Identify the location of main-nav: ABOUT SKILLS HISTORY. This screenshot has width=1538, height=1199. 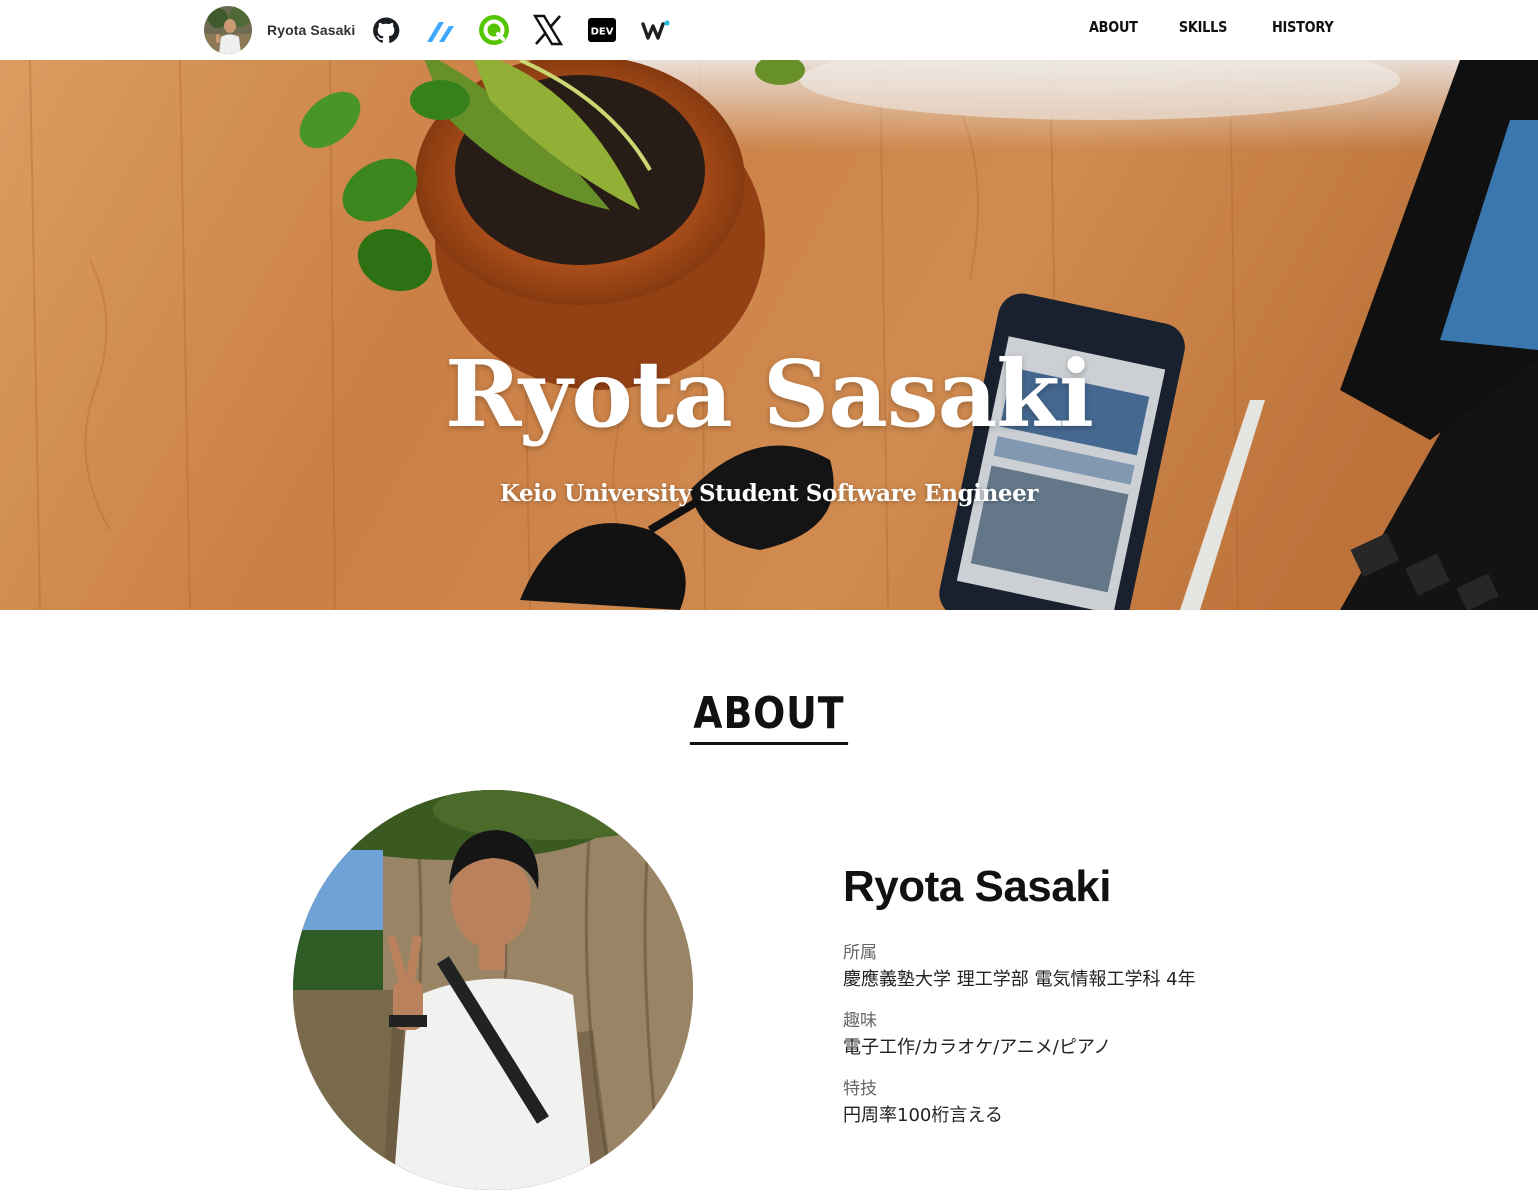
(1207, 27).